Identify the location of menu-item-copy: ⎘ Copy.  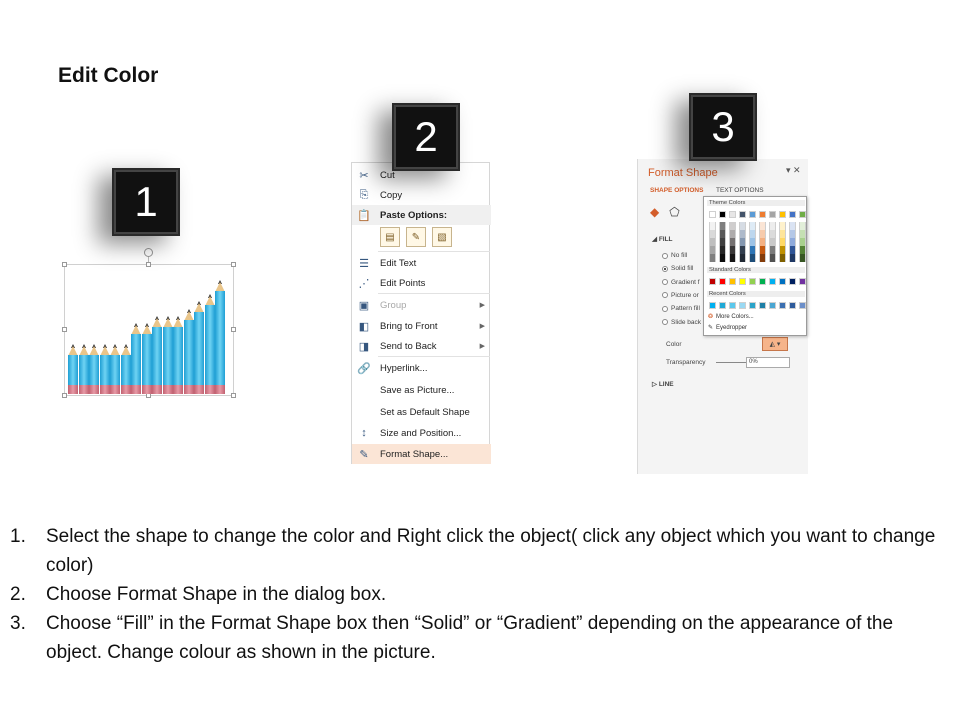
(421, 195).